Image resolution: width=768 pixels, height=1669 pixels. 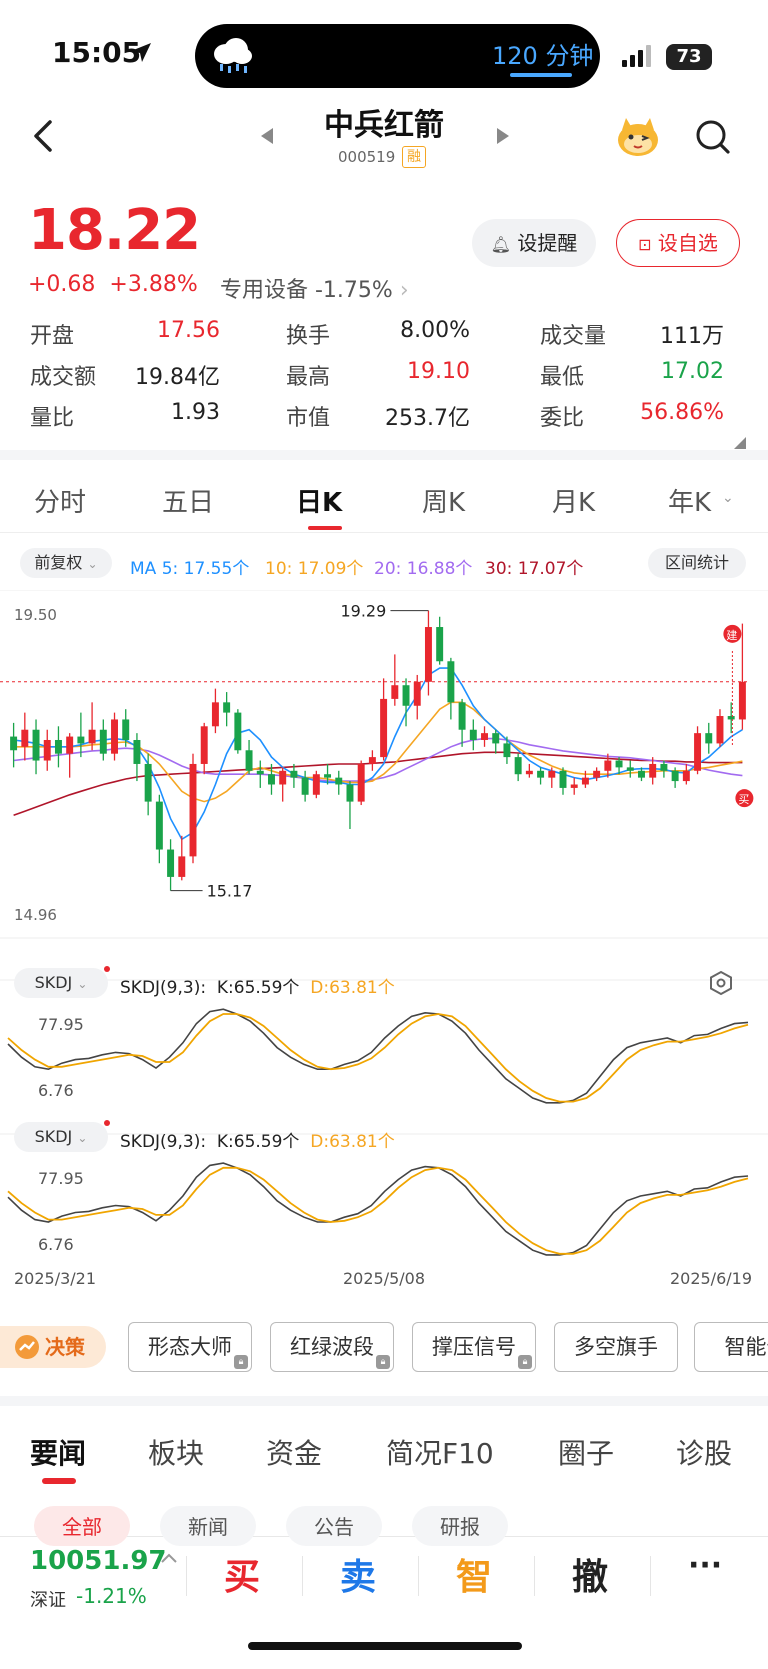 What do you see at coordinates (111, 1596) in the screenshot?
I see `index-change: -1.21%` at bounding box center [111, 1596].